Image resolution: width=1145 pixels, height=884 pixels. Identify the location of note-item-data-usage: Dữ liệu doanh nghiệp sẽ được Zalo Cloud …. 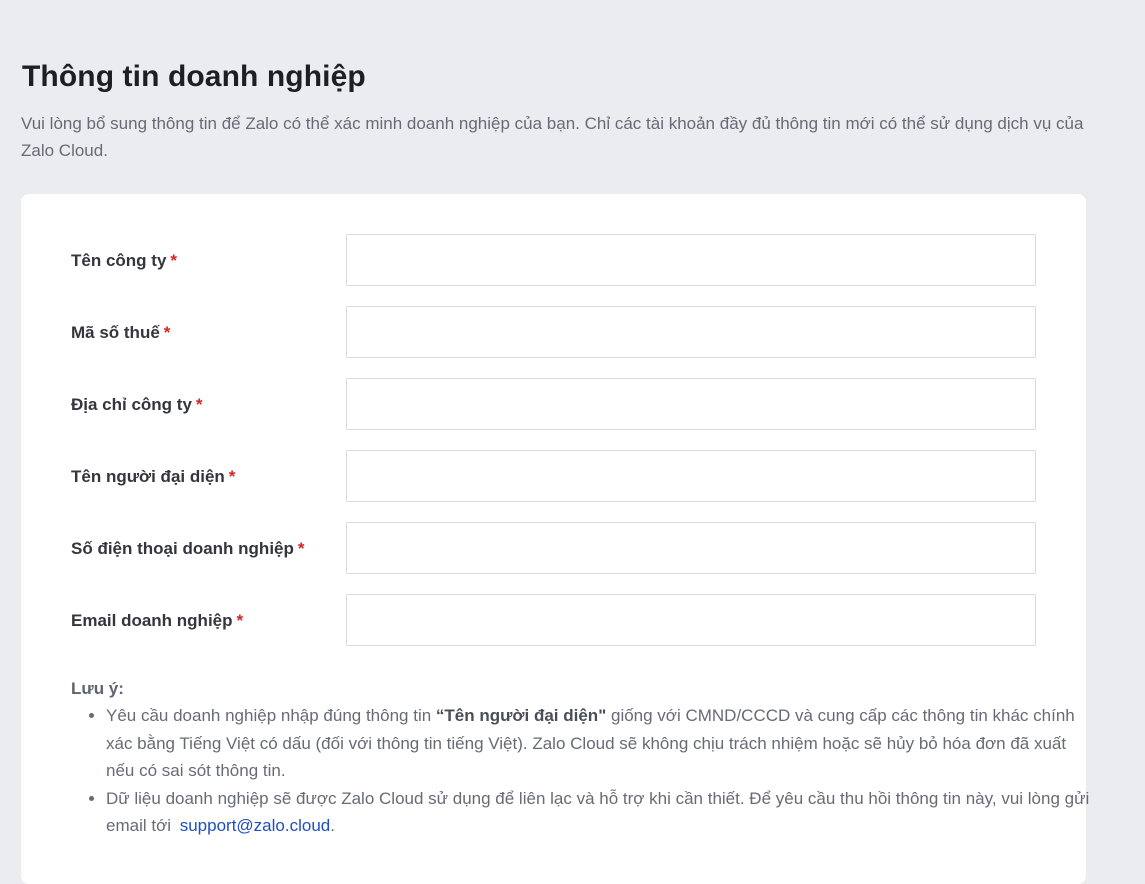
(598, 812).